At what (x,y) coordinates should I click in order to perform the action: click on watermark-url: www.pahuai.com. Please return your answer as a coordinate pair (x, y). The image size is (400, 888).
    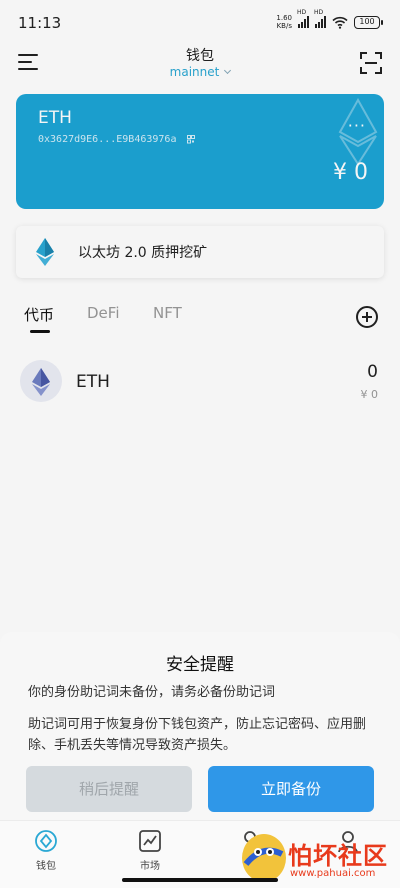
    Looking at the image, I should click on (333, 873).